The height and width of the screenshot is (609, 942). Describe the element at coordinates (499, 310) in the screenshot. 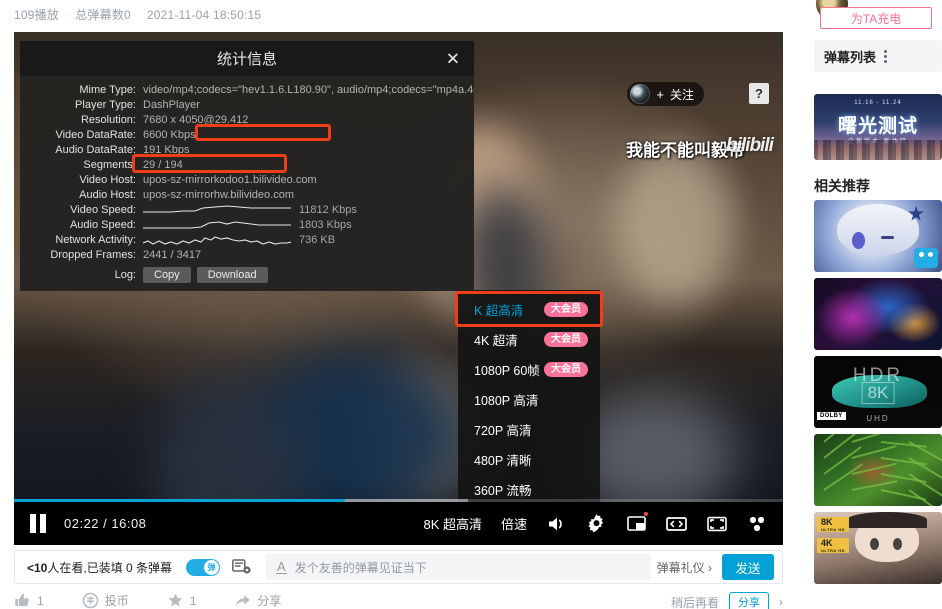

I see `quality-label: K 超高清` at that location.